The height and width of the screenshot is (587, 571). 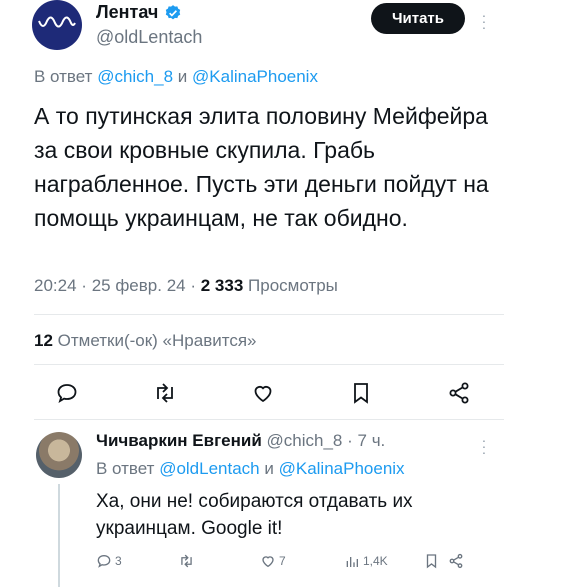 I want to click on author-name-row: Лентач, so click(x=139, y=12).